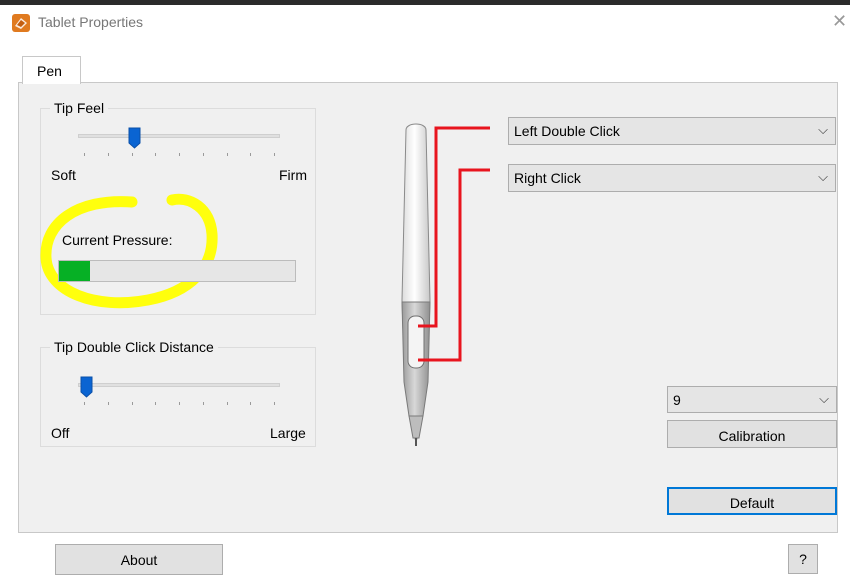  Describe the element at coordinates (179, 385) in the screenshot. I see `tip-double-click-slider-track` at that location.